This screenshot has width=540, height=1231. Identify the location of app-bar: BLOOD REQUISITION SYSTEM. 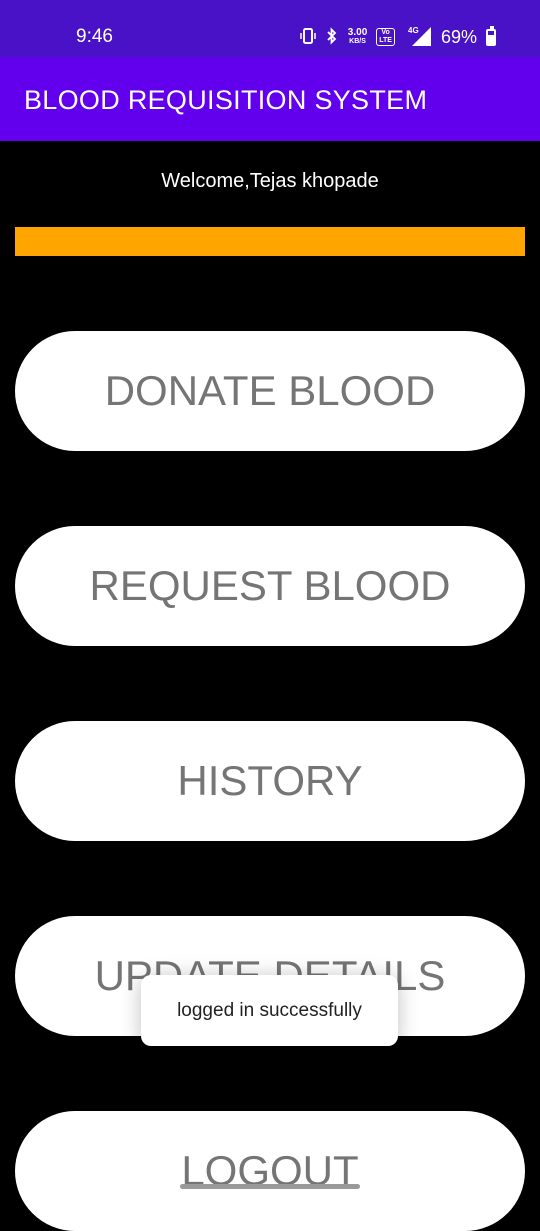
(270, 99).